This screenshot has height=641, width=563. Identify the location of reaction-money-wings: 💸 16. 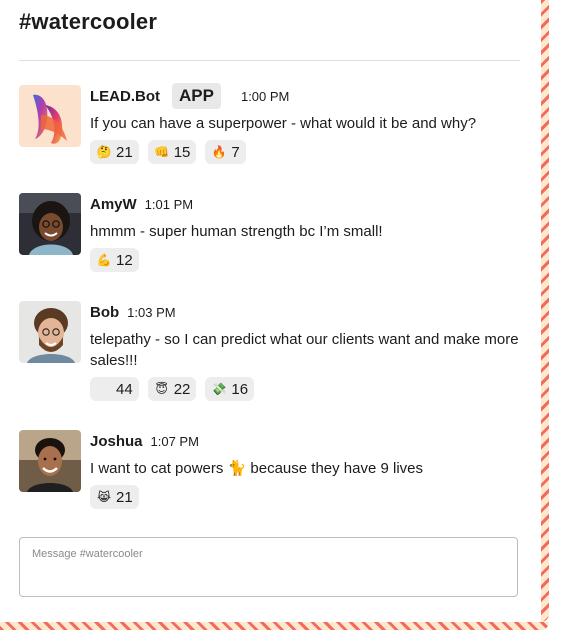
(230, 389).